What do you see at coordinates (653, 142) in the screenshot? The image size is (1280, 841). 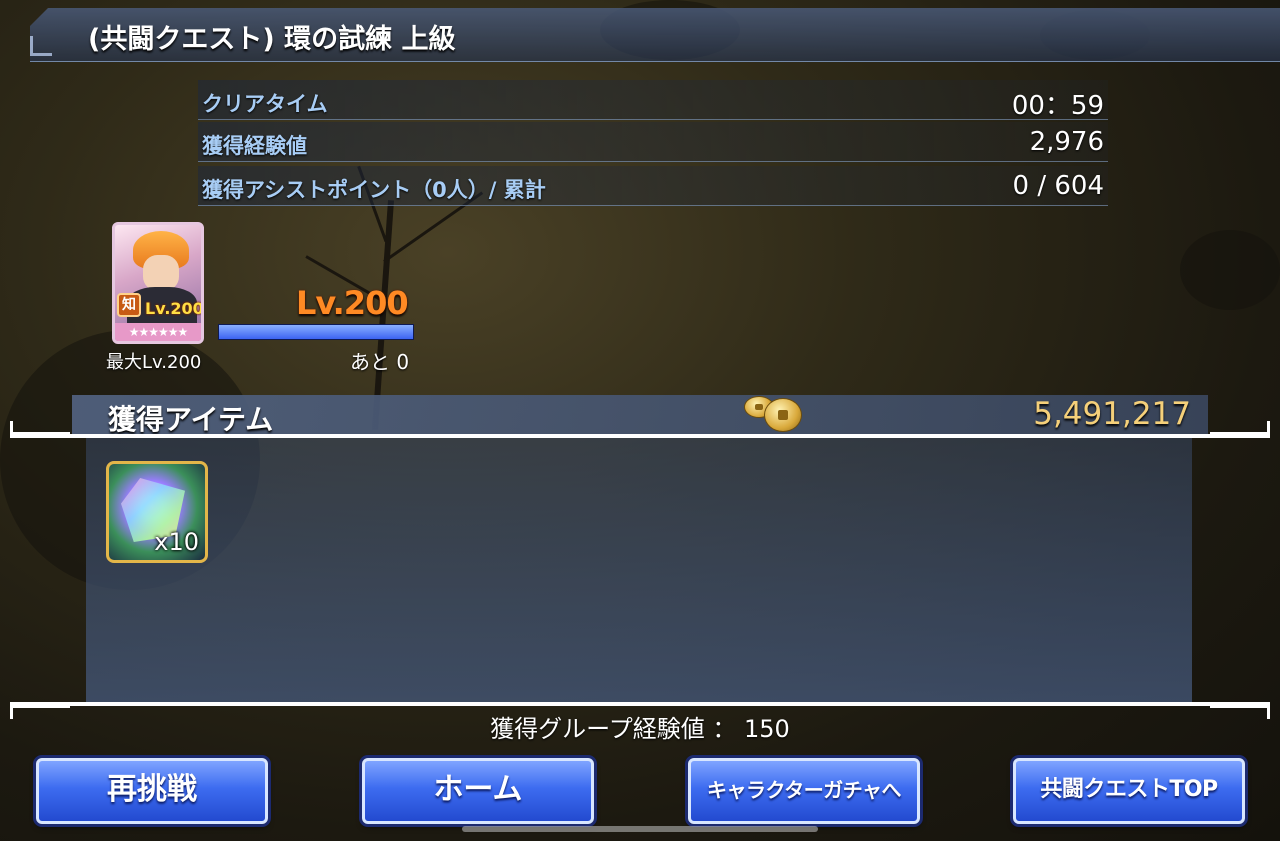 I see `stat-row-exp: 獲得経験値 2,976` at bounding box center [653, 142].